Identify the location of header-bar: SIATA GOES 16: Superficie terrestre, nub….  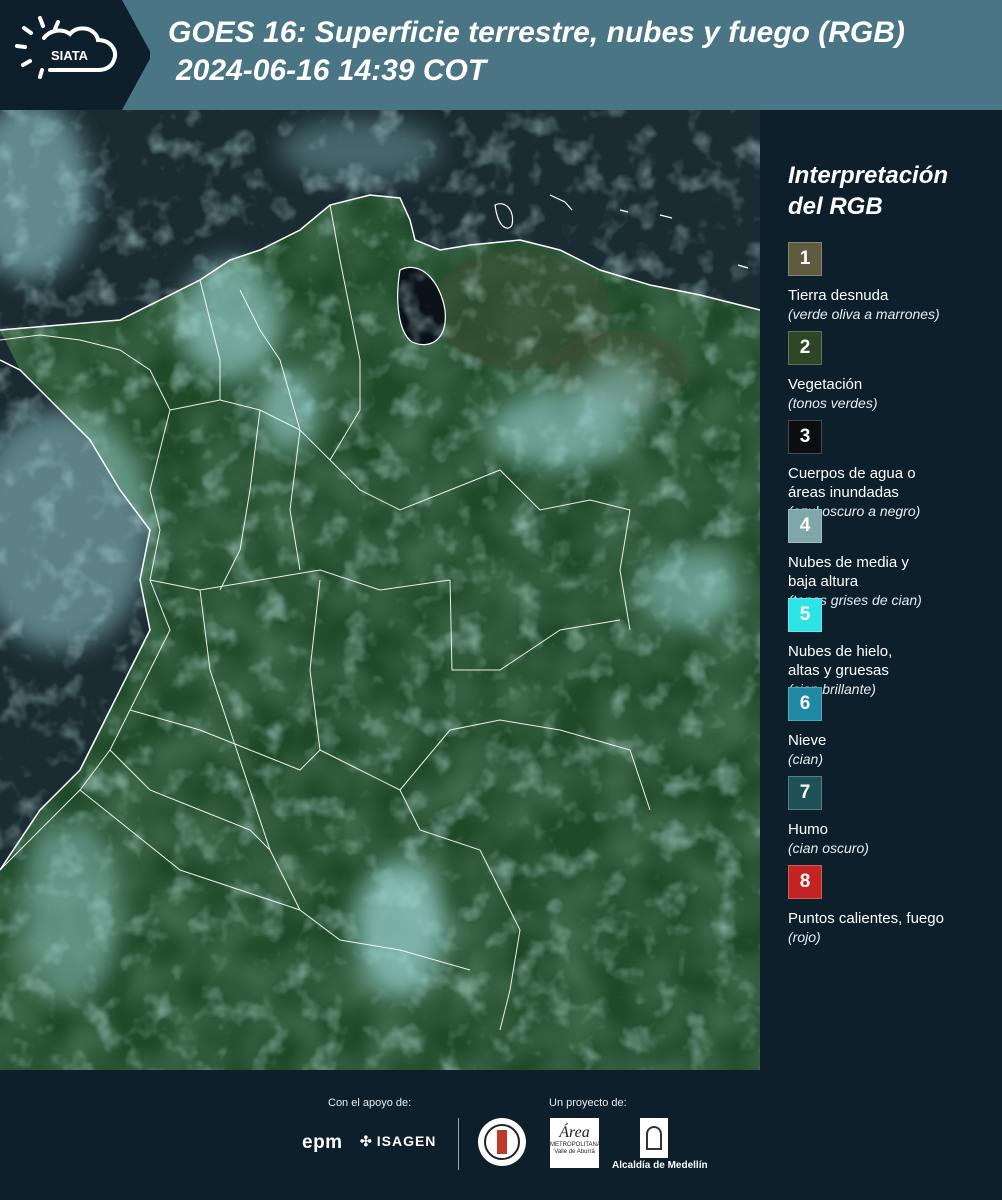
(501, 55).